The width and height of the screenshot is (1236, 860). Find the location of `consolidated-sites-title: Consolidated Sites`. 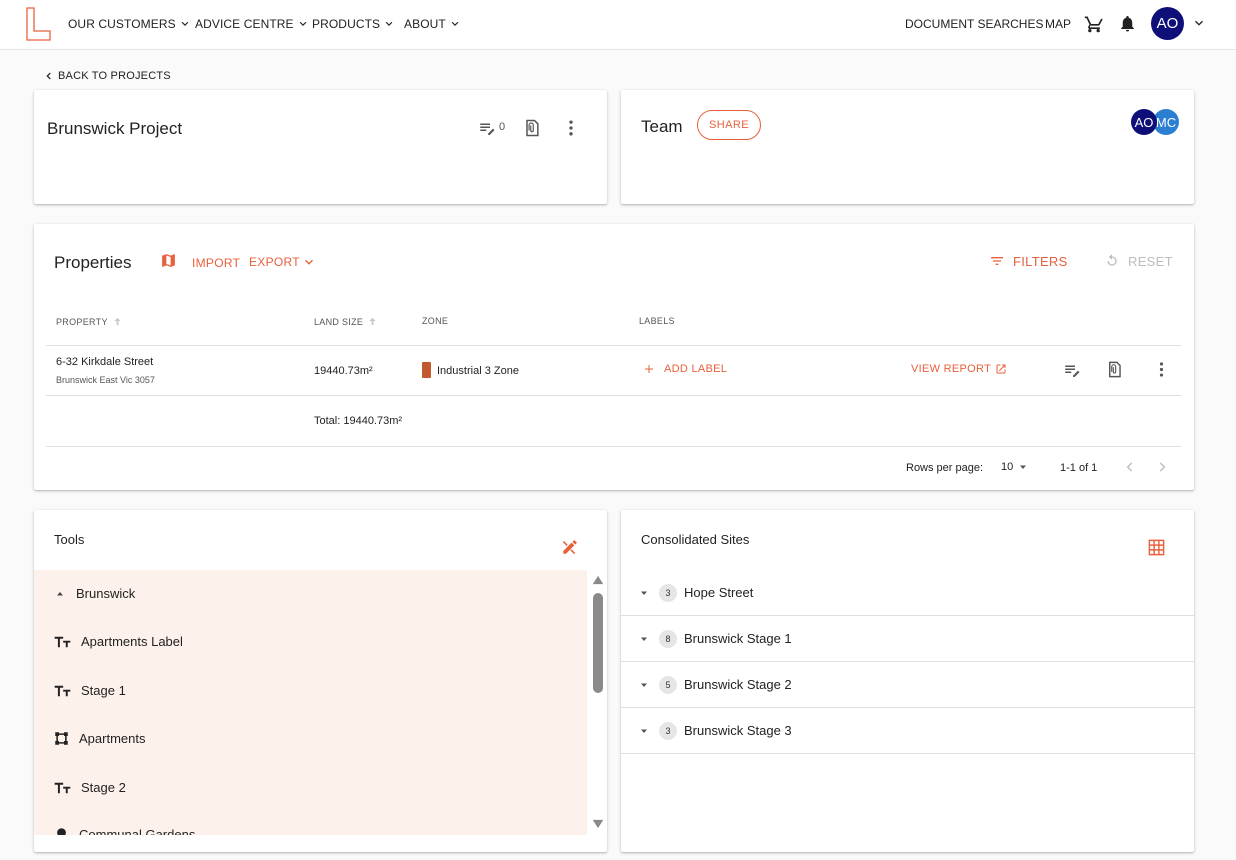

consolidated-sites-title: Consolidated Sites is located at coordinates (695, 539).